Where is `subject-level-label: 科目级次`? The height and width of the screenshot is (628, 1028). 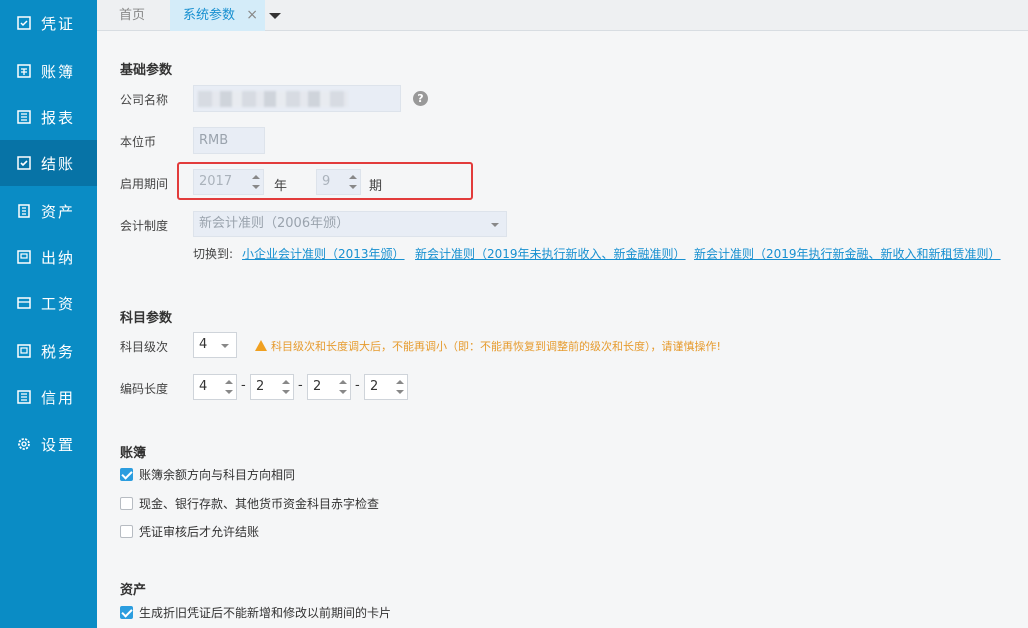
subject-level-label: 科目级次 is located at coordinates (144, 347).